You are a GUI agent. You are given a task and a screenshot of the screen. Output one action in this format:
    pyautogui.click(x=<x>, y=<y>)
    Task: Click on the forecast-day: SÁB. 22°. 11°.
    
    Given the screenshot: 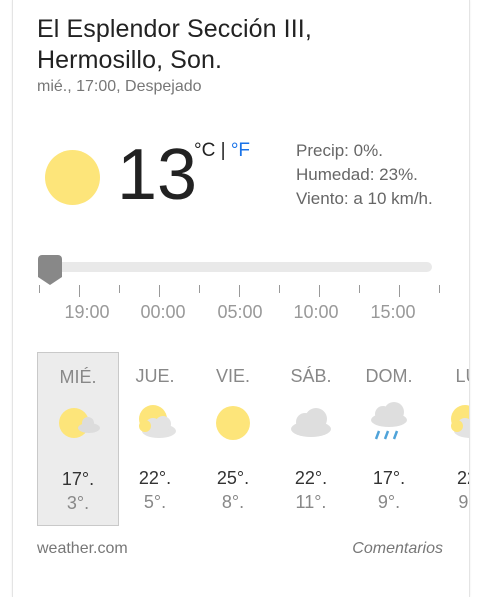 What is the action you would take?
    pyautogui.click(x=311, y=438)
    